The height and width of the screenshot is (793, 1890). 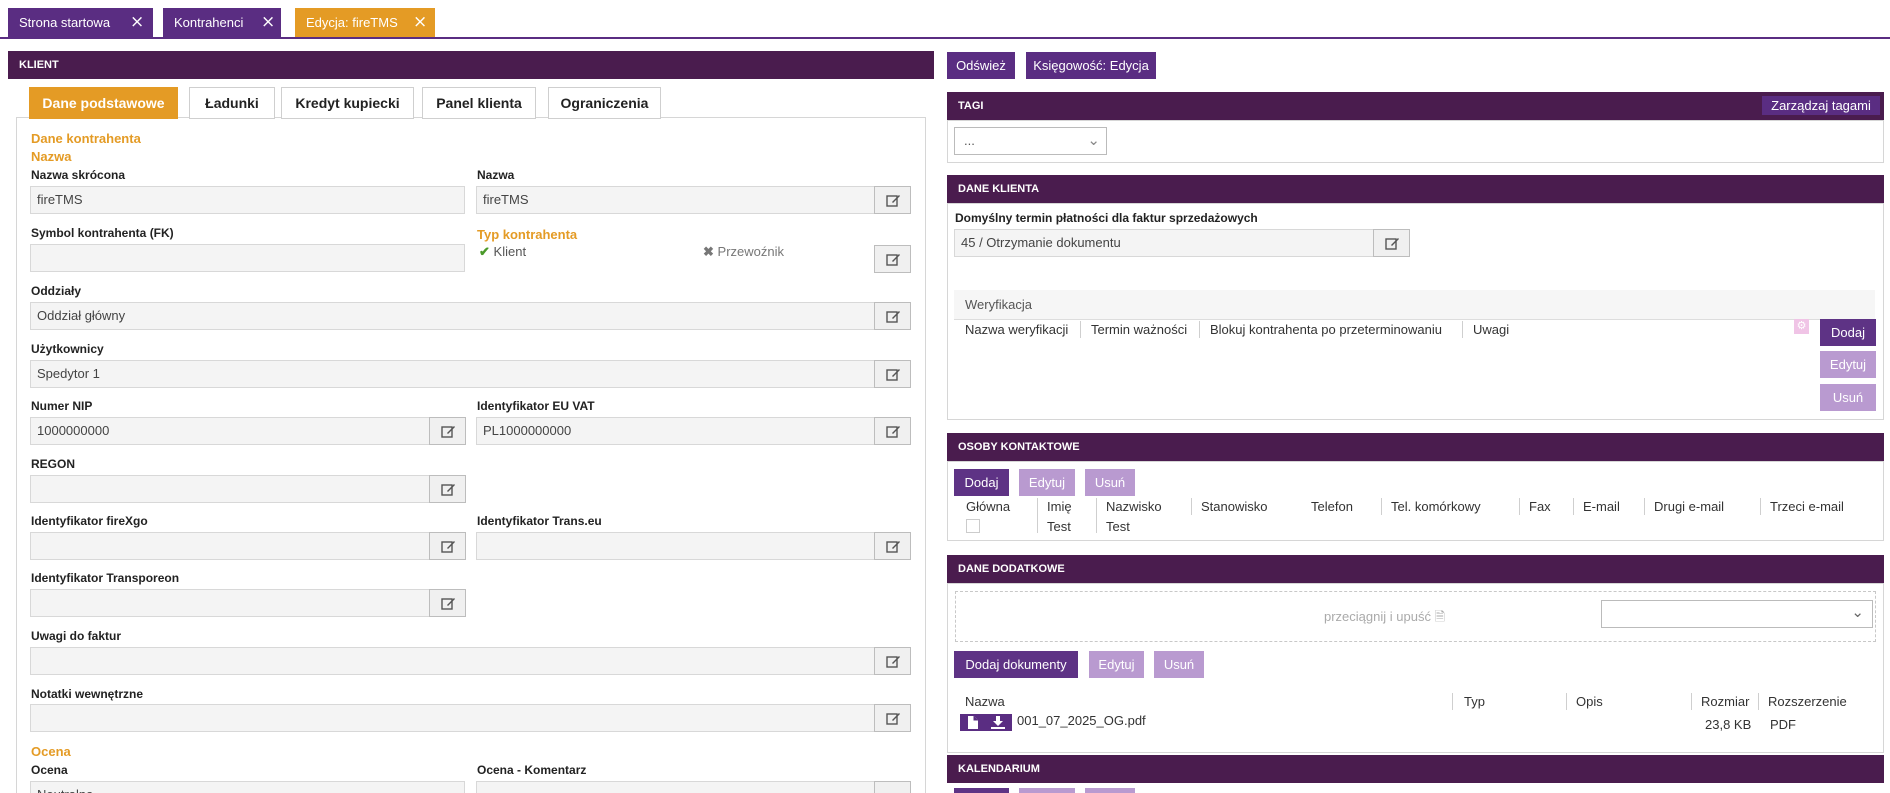 I want to click on download-icon, so click(x=998, y=722).